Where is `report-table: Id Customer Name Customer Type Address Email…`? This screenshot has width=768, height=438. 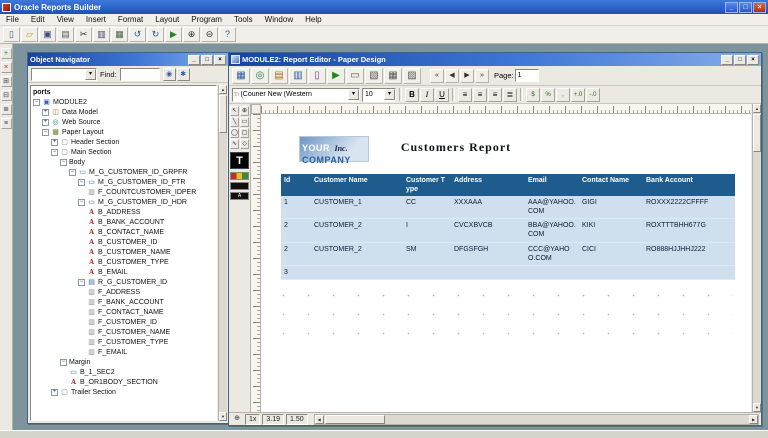
report-table: Id Customer Name Customer Type Address Email… is located at coordinates (508, 227).